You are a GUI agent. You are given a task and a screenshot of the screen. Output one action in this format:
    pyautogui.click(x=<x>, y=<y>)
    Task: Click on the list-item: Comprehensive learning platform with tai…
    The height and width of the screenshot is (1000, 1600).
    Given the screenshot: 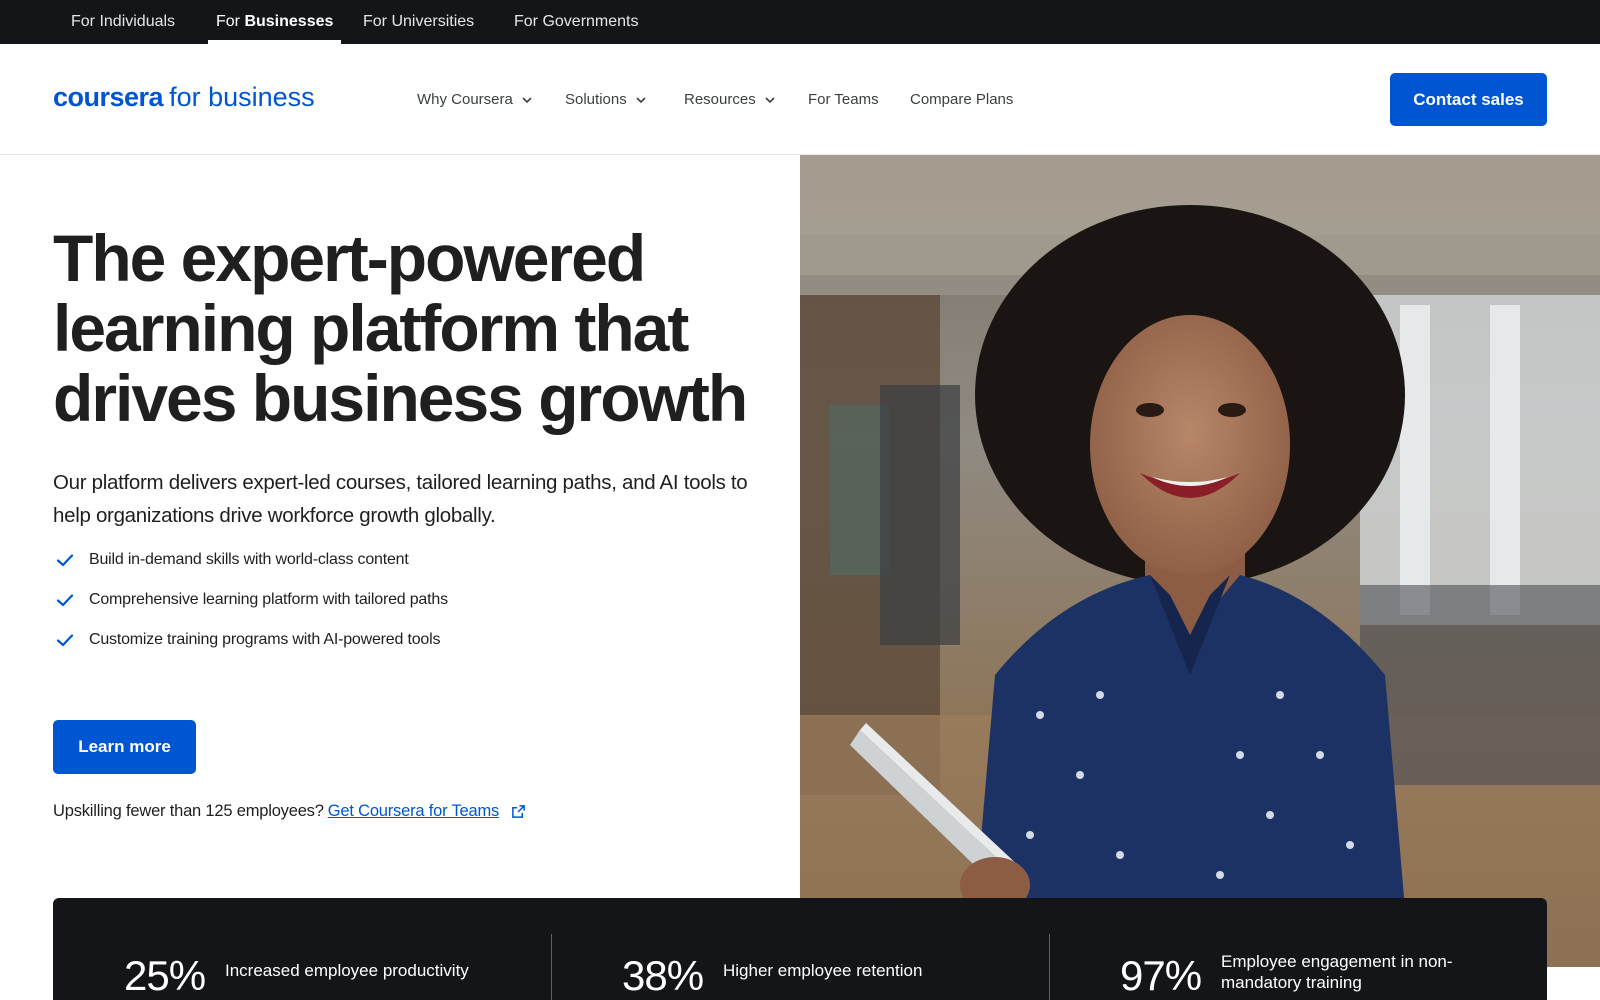 What is the action you would take?
    pyautogui.click(x=251, y=600)
    